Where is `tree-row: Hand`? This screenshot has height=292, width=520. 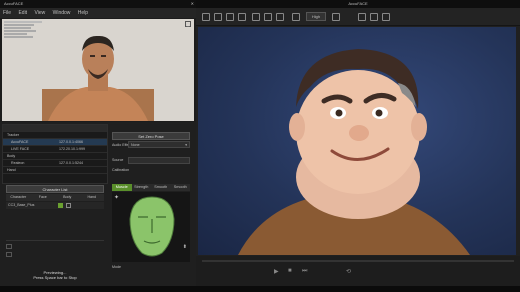
tree-row: Hand is located at coordinates (55, 170).